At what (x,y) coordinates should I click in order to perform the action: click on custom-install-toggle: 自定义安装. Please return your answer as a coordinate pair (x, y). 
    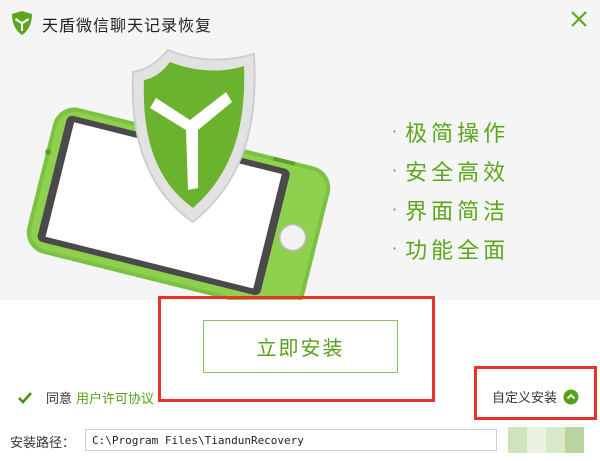
    Looking at the image, I should click on (535, 396).